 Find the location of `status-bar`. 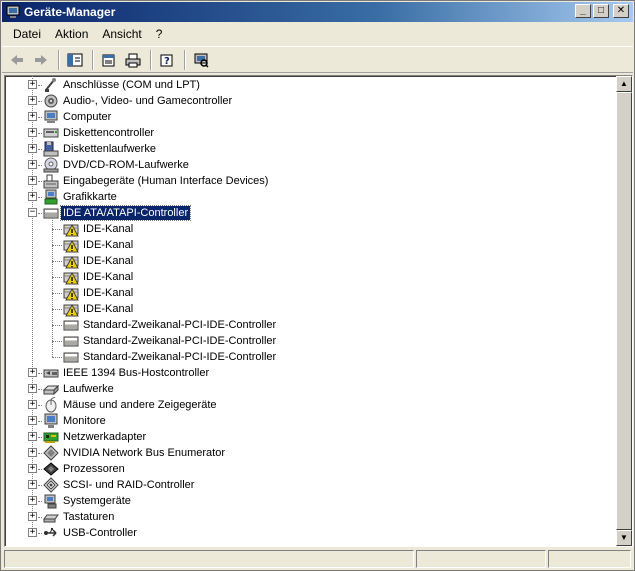

status-bar is located at coordinates (317, 559).